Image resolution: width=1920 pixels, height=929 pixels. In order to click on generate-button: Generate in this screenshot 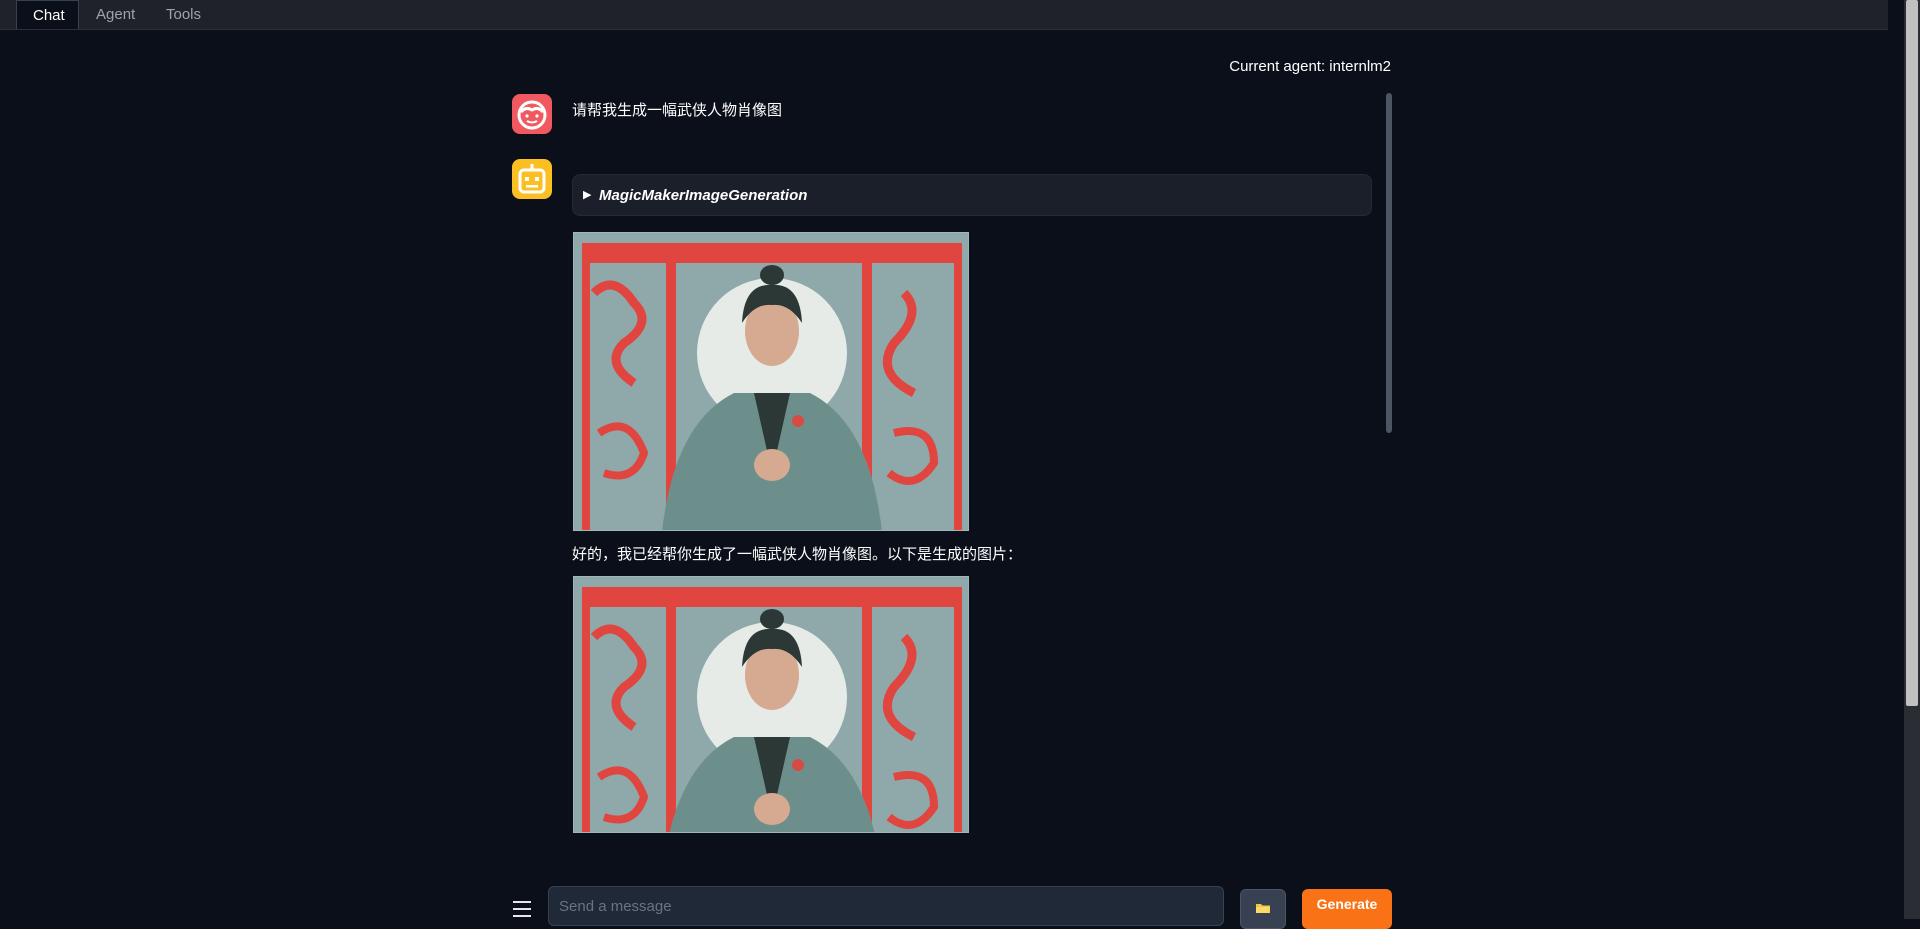, I will do `click(1347, 909)`.